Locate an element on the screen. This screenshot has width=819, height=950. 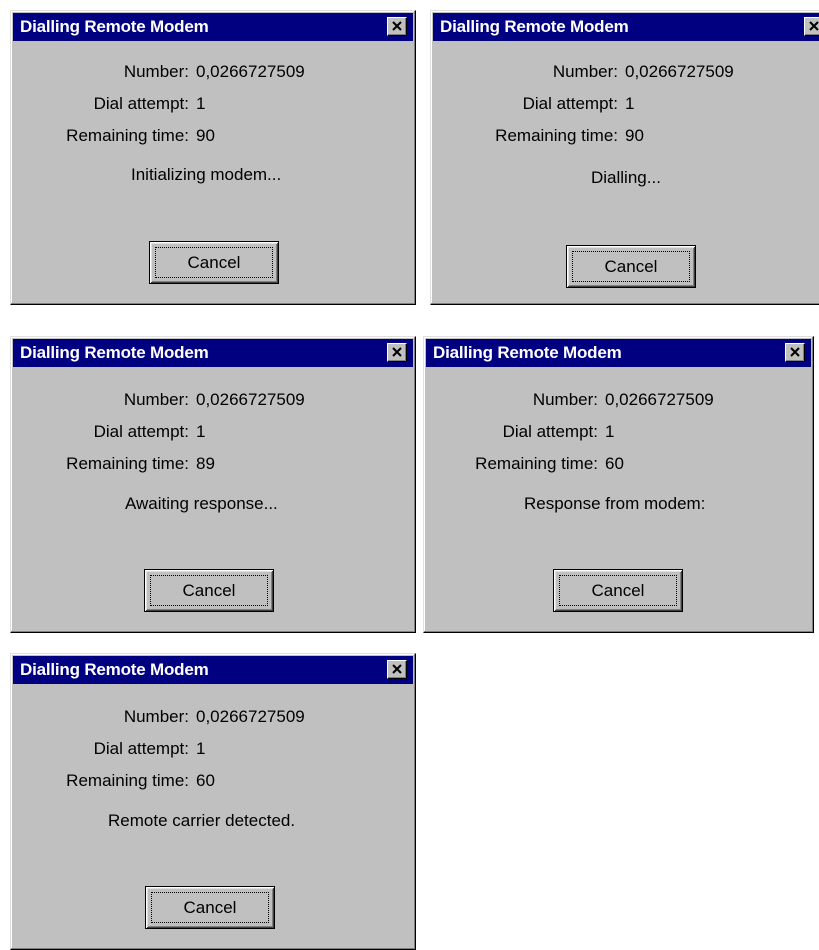
status-text: Remote carrier detected. is located at coordinates (202, 820).